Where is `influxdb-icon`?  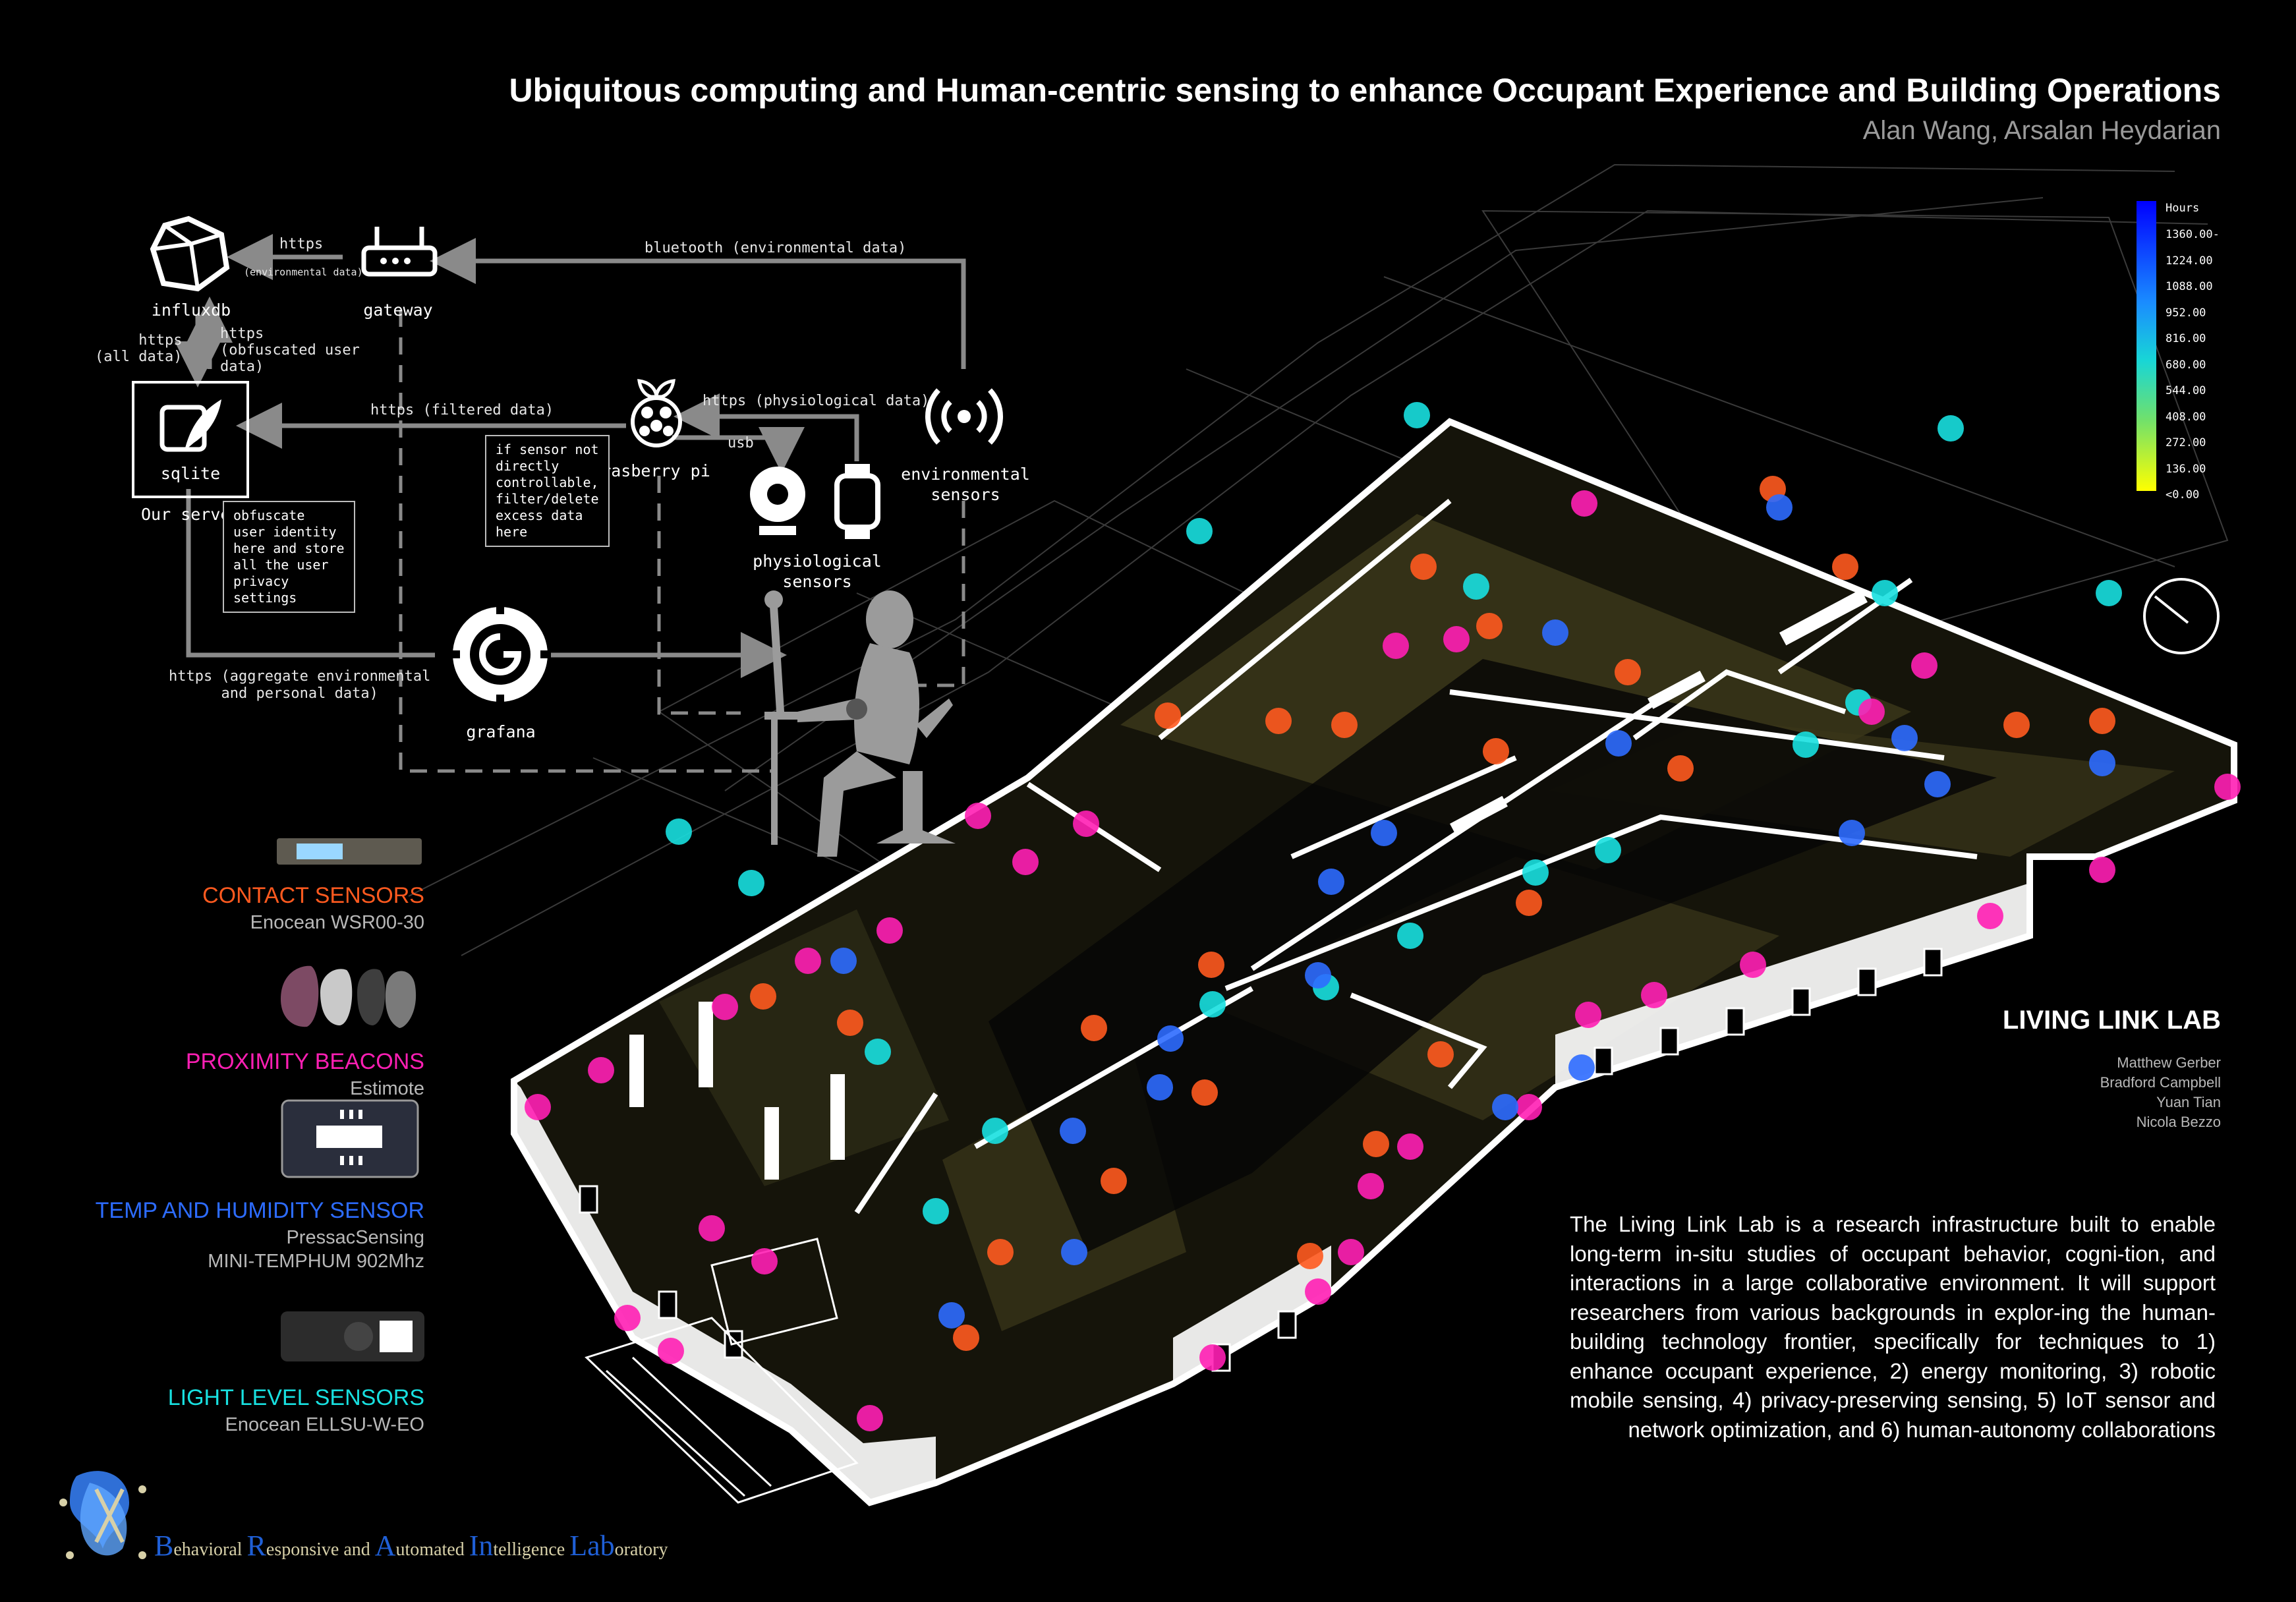
influxdb-icon is located at coordinates (190, 254).